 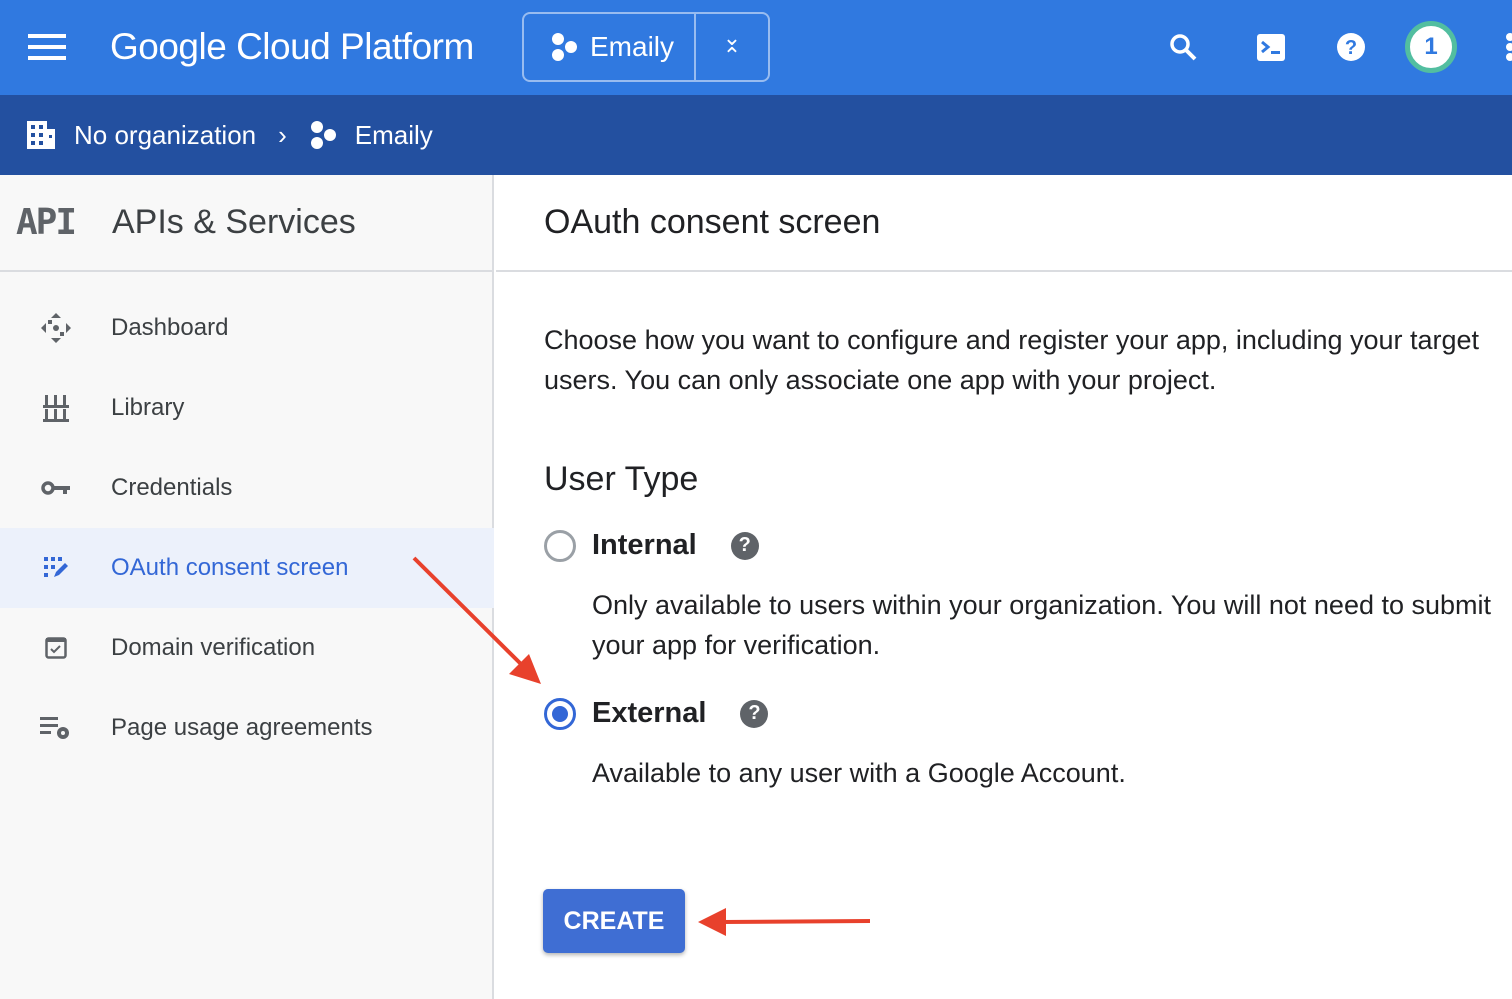 What do you see at coordinates (732, 47) in the screenshot?
I see `swap-icon: ⌄ ⌃` at bounding box center [732, 47].